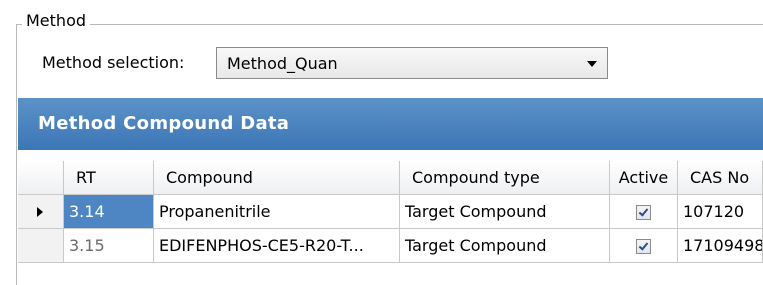 This screenshot has width=763, height=285. I want to click on column-header-active: Active, so click(644, 178).